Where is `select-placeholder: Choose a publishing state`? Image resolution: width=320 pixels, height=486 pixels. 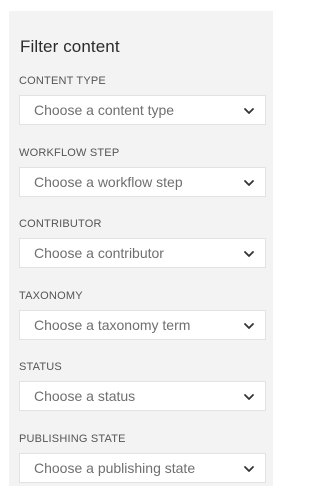 select-placeholder: Choose a publishing state is located at coordinates (115, 468).